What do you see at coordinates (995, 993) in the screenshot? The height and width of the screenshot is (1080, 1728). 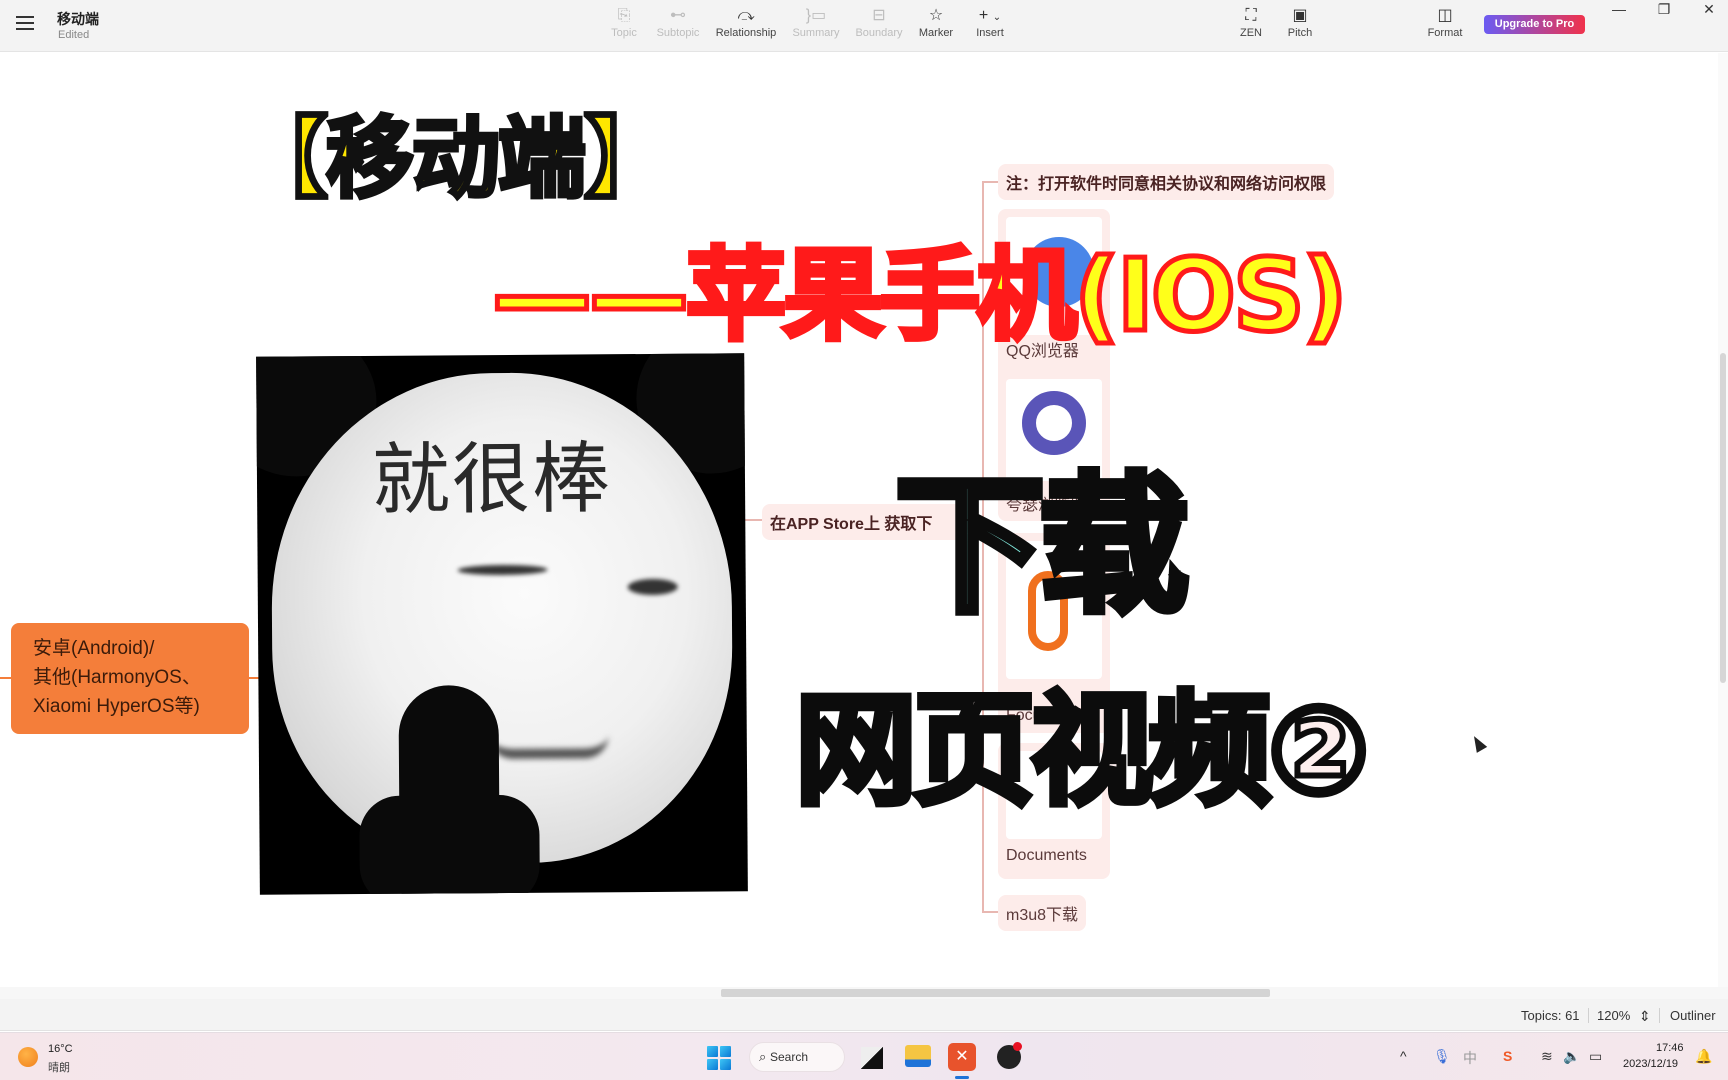 I see `horizontal-scroll-thumb` at bounding box center [995, 993].